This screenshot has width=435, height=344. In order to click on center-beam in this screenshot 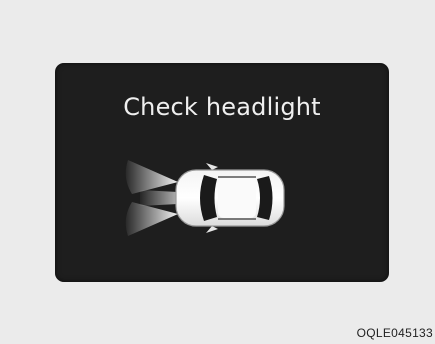, I will do `click(159, 198)`.